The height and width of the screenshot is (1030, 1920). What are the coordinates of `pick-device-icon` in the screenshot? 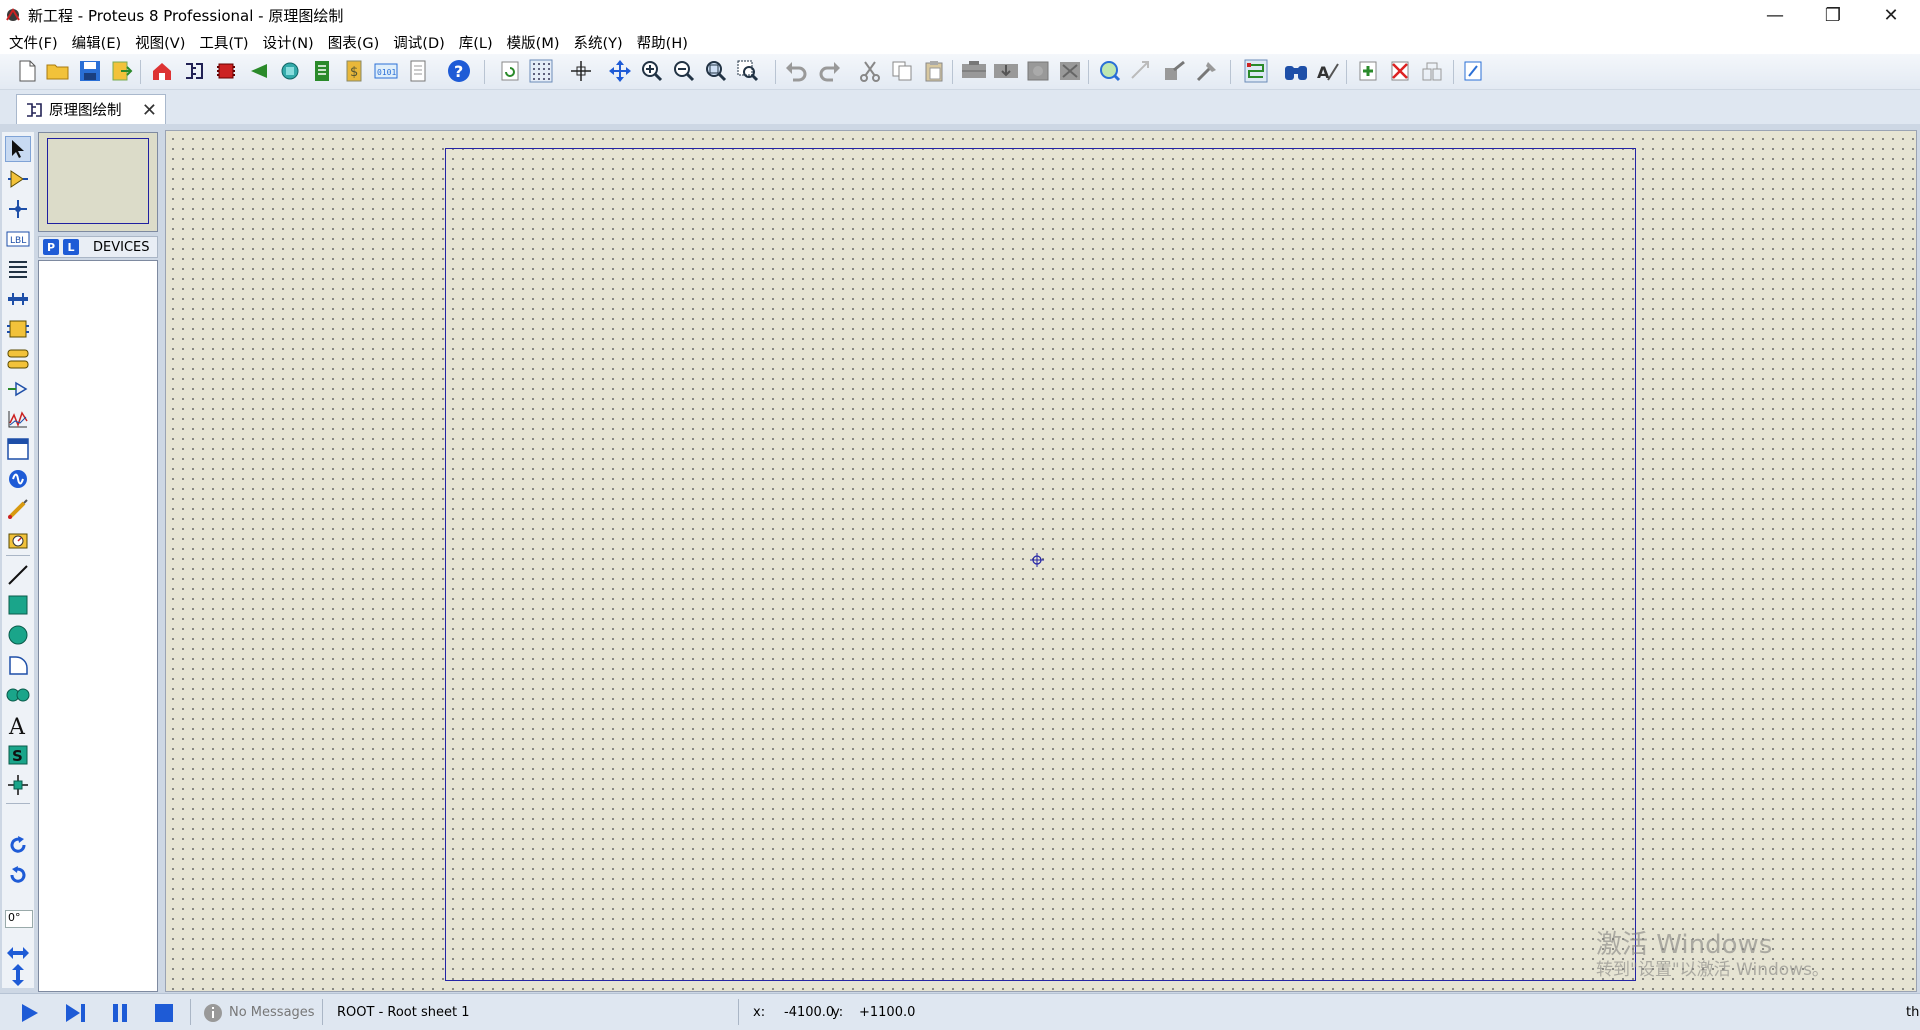 It's located at (1110, 71).